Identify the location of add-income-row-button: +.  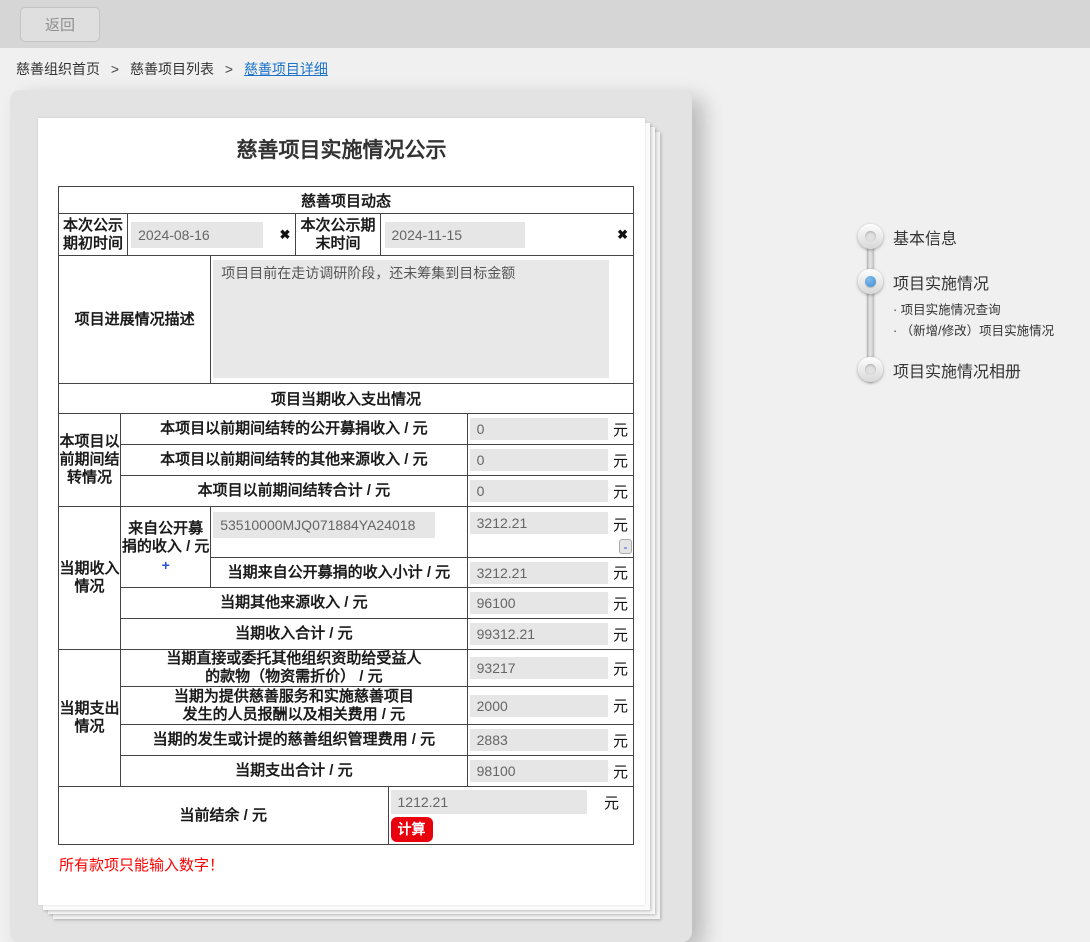
(166, 565).